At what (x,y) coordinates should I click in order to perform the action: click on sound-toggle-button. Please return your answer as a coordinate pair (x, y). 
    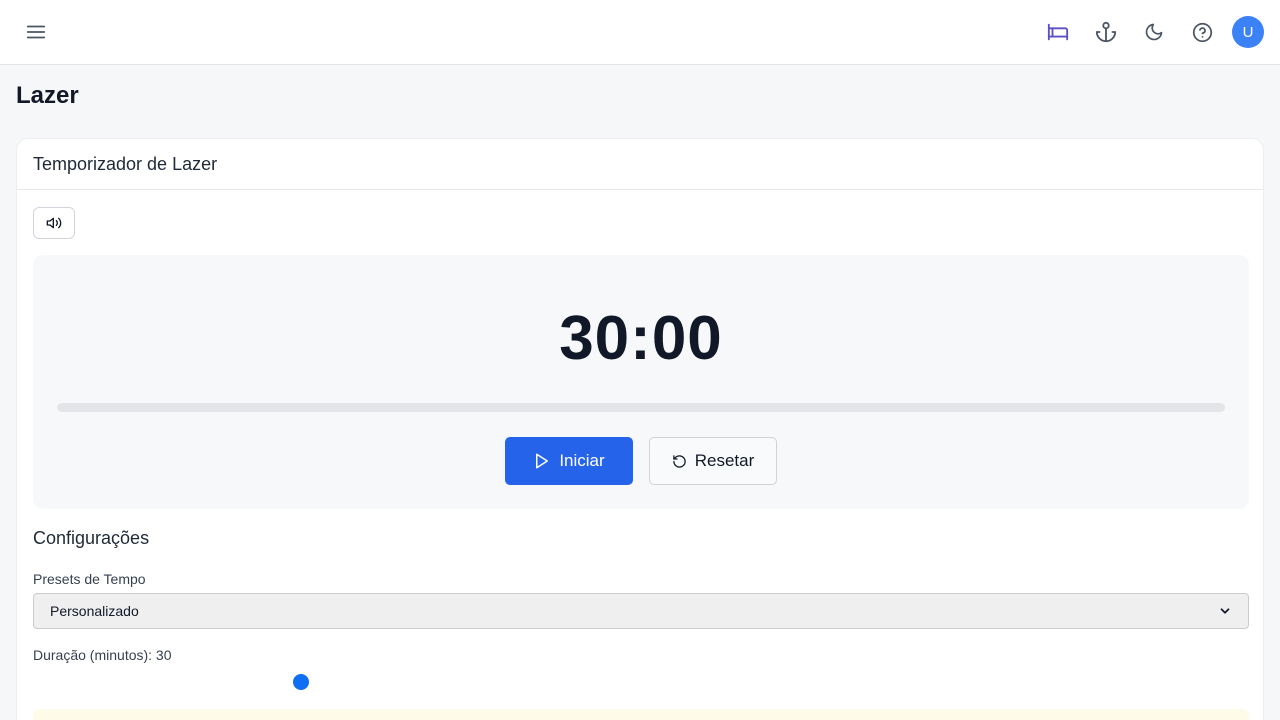
    Looking at the image, I should click on (54, 223).